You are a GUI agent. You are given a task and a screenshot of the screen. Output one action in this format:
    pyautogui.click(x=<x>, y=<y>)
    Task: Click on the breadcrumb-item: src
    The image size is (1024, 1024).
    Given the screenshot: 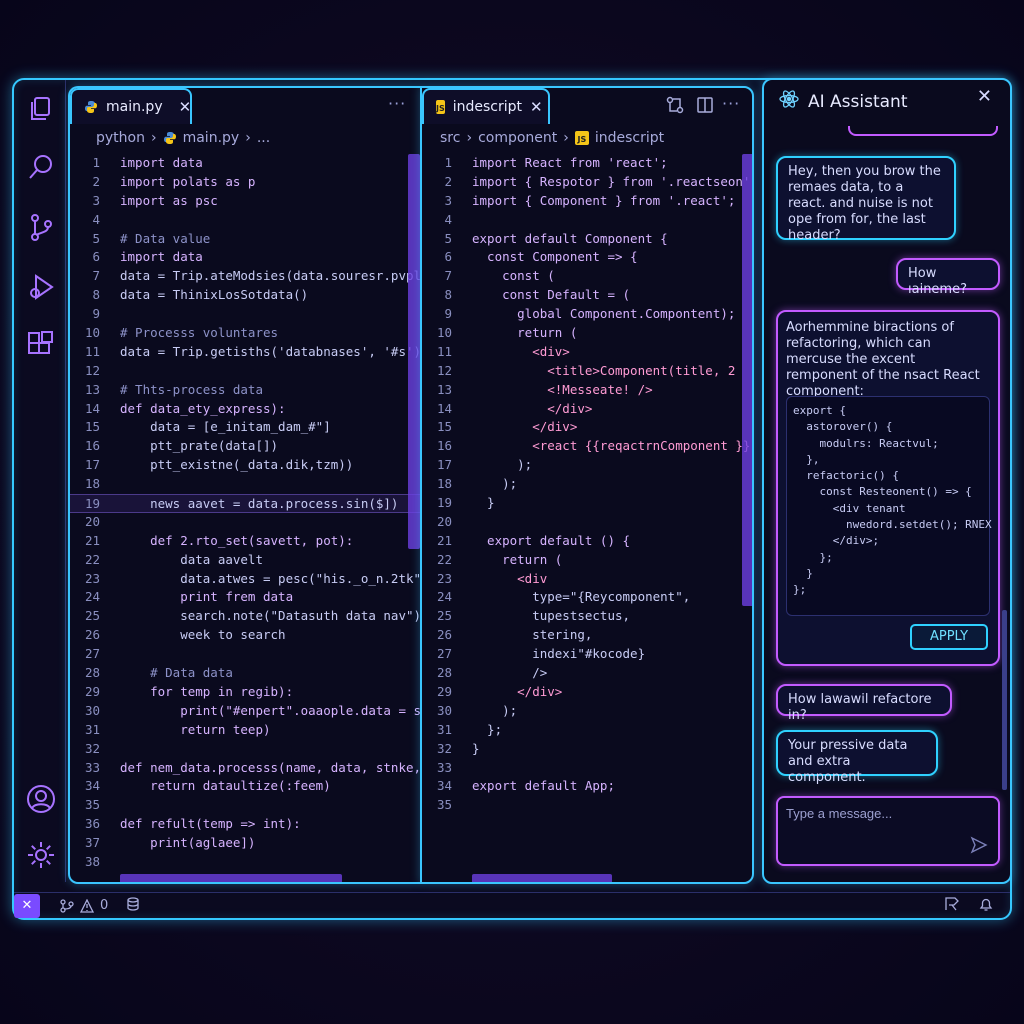 What is the action you would take?
    pyautogui.click(x=450, y=138)
    